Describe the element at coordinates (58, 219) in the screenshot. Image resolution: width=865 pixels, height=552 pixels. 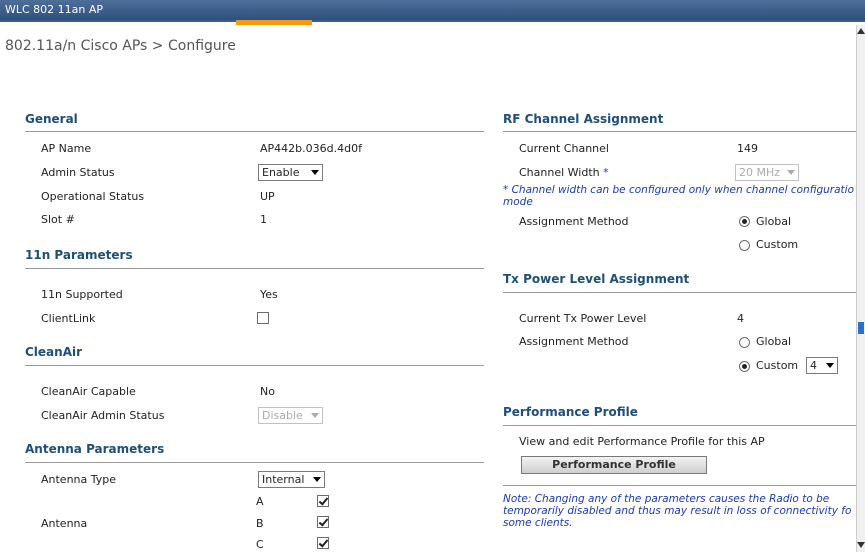
I see `slot-label: Slot #` at that location.